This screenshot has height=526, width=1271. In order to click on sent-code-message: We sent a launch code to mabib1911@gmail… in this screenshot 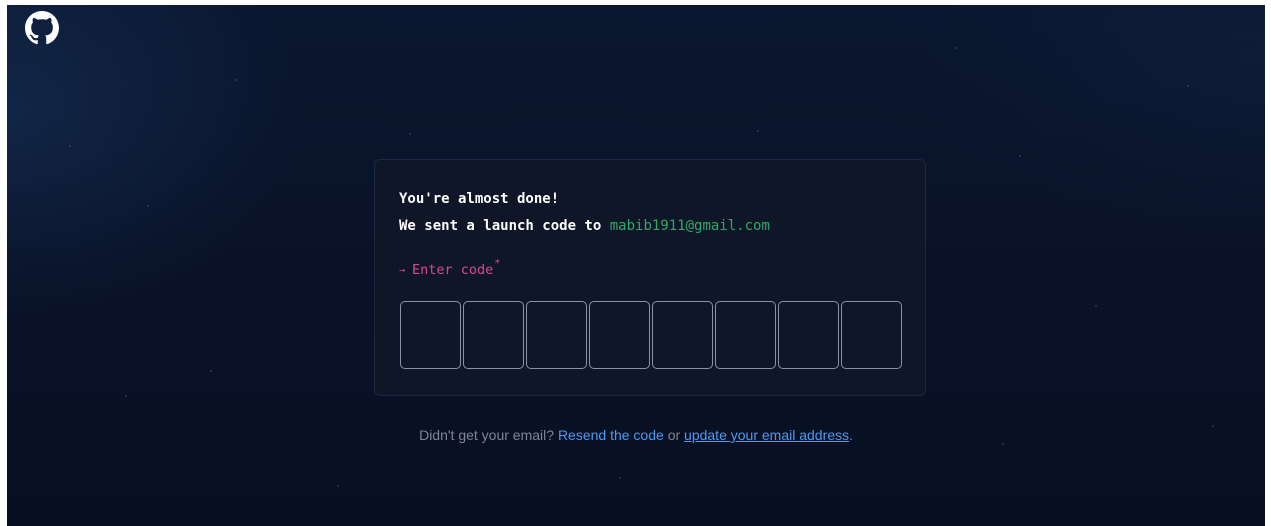, I will do `click(584, 226)`.